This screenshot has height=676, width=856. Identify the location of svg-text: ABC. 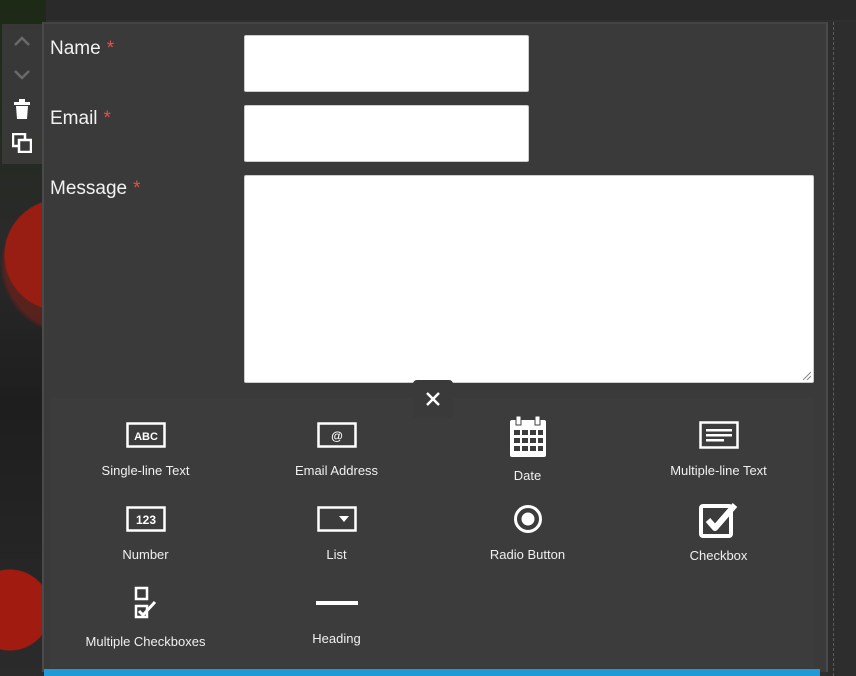
(146, 437).